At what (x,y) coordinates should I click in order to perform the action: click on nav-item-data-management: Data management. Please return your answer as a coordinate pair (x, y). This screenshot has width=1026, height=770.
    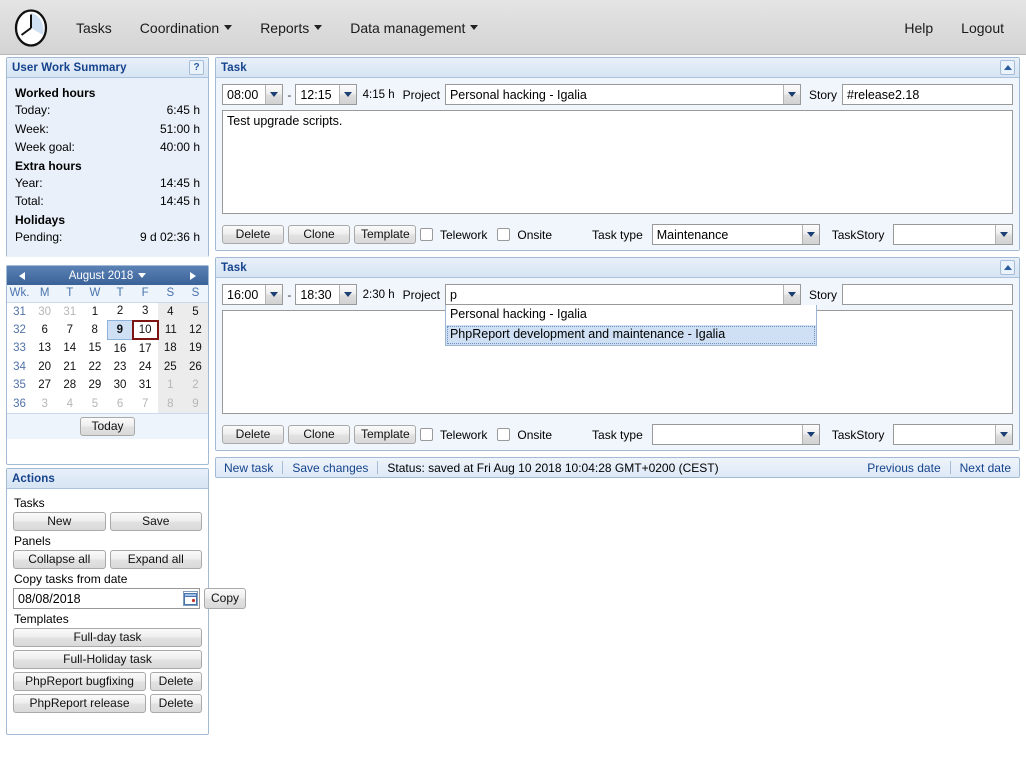
    Looking at the image, I should click on (414, 27).